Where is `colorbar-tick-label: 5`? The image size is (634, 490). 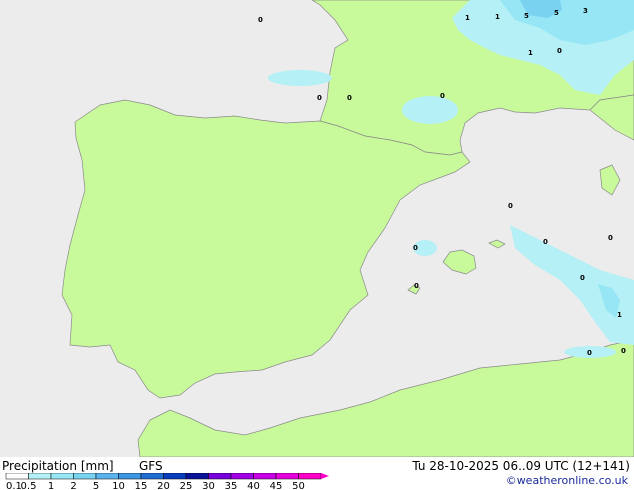
colorbar-tick-label: 5 is located at coordinates (96, 485).